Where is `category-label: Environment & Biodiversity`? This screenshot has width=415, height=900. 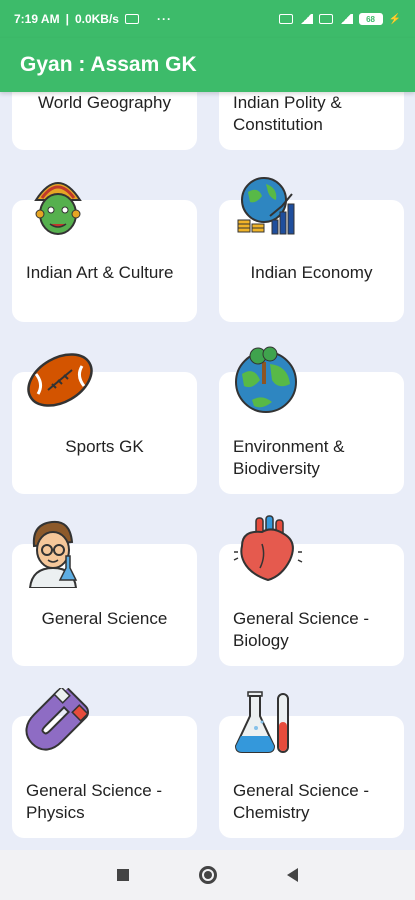 category-label: Environment & Biodiversity is located at coordinates (289, 457).